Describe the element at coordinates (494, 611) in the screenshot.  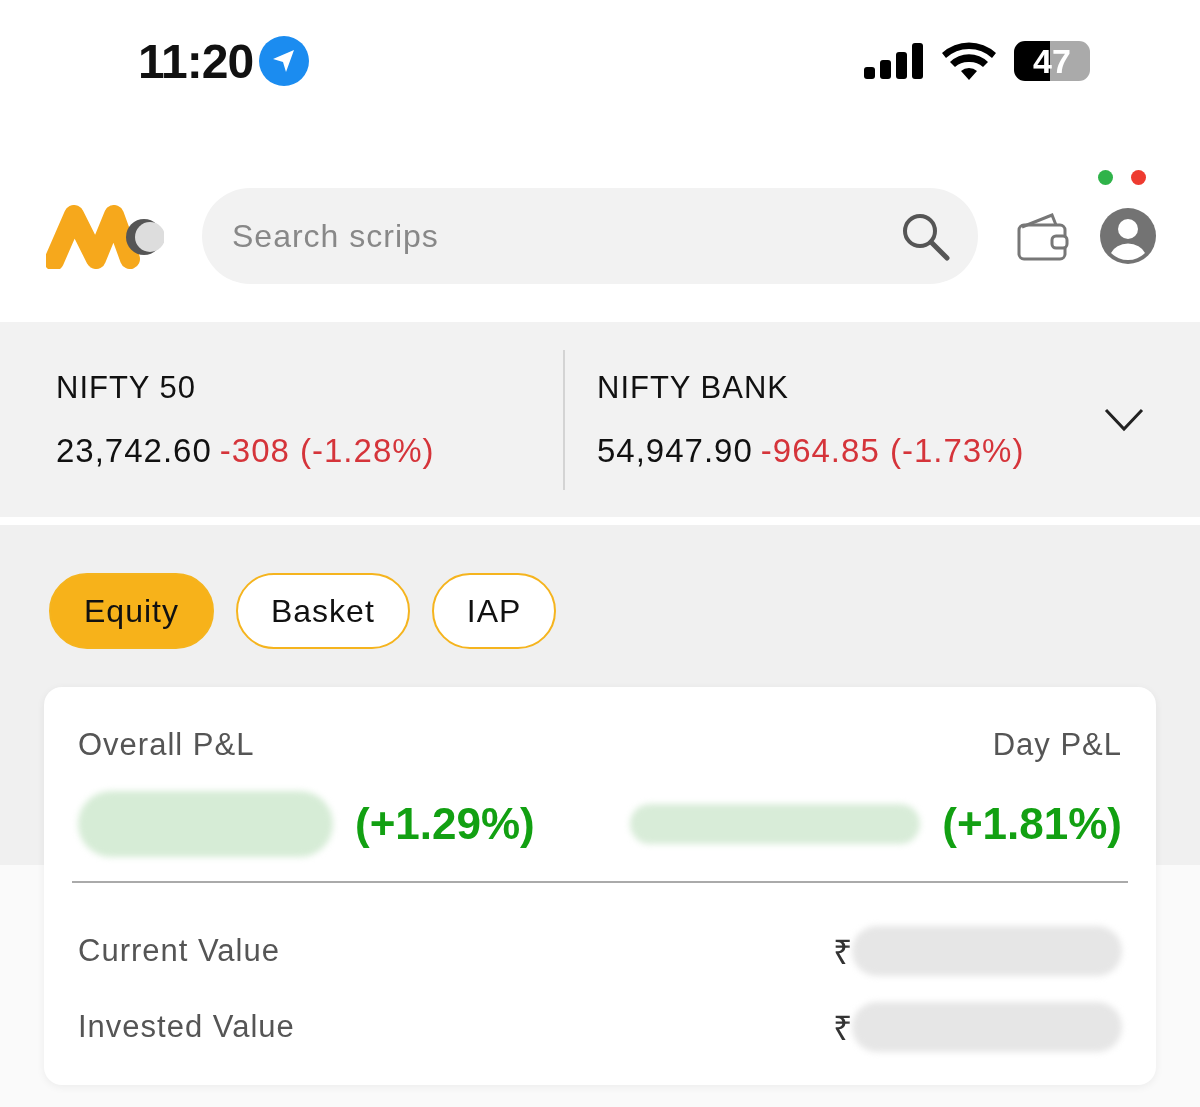
I see `segment-tab: IAP` at that location.